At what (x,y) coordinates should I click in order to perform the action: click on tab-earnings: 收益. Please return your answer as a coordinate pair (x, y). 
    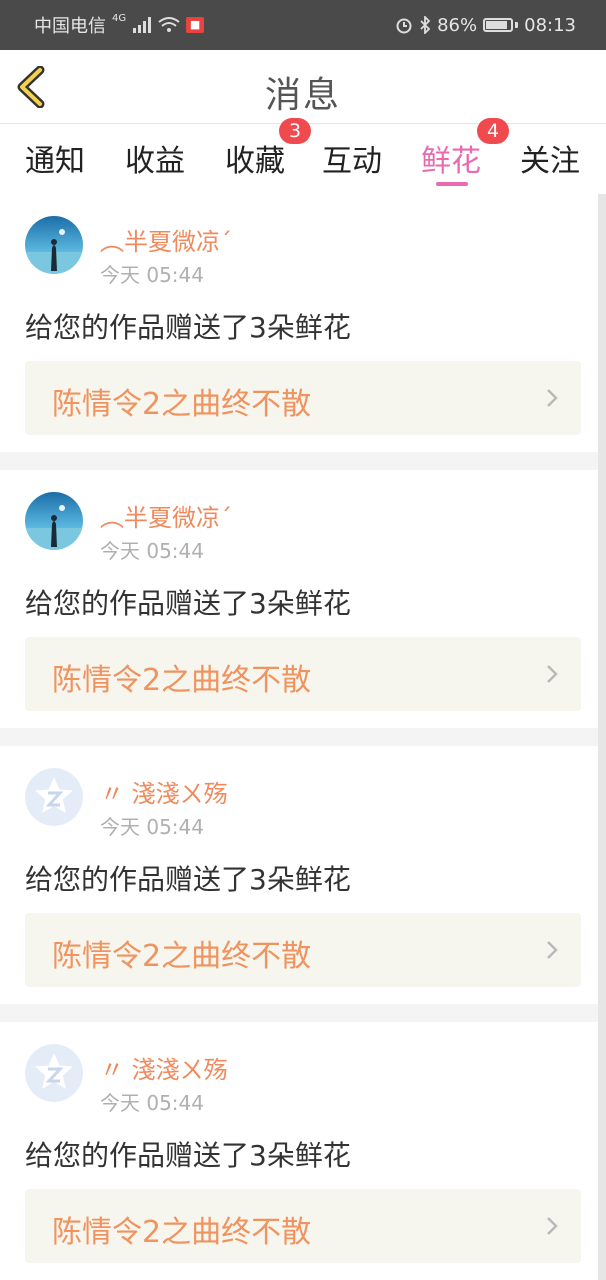
    Looking at the image, I should click on (155, 158).